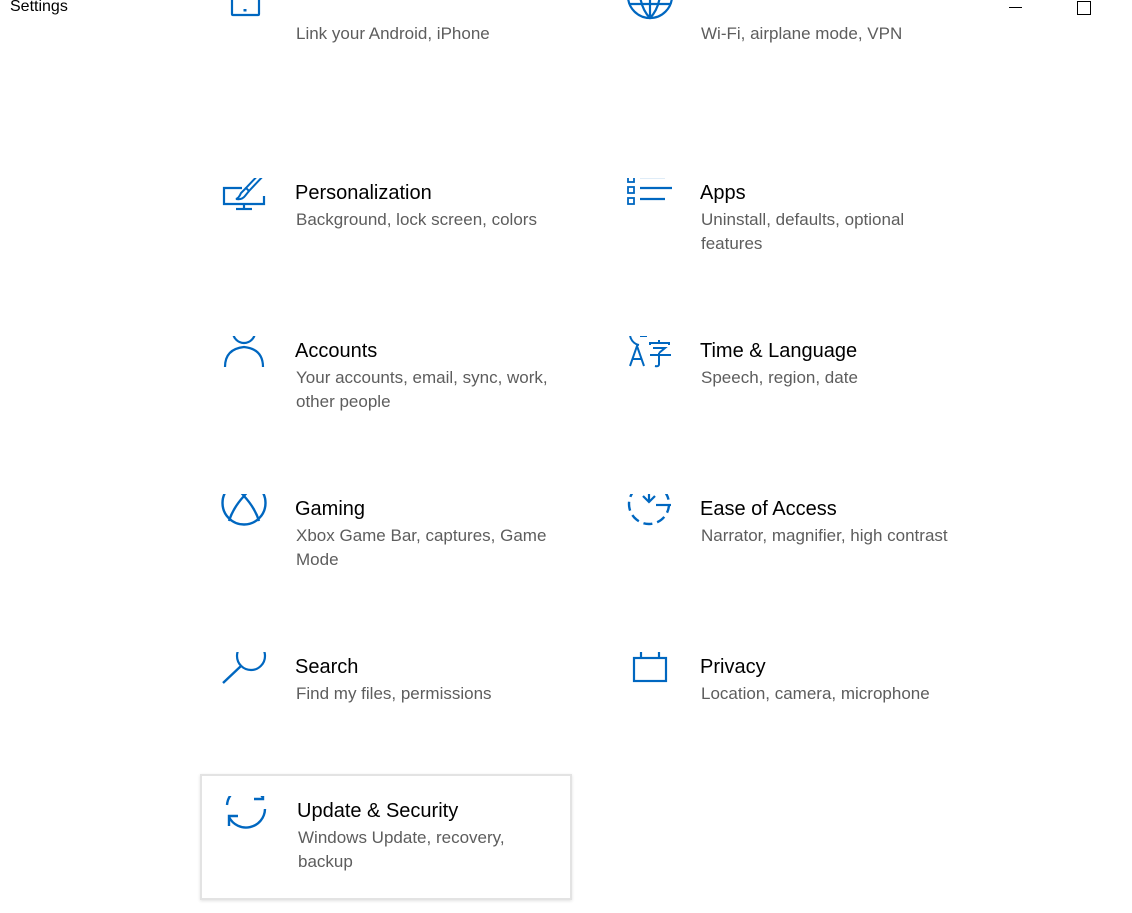 The width and height of the screenshot is (1132, 913). I want to click on globe-icon, so click(650, 21).